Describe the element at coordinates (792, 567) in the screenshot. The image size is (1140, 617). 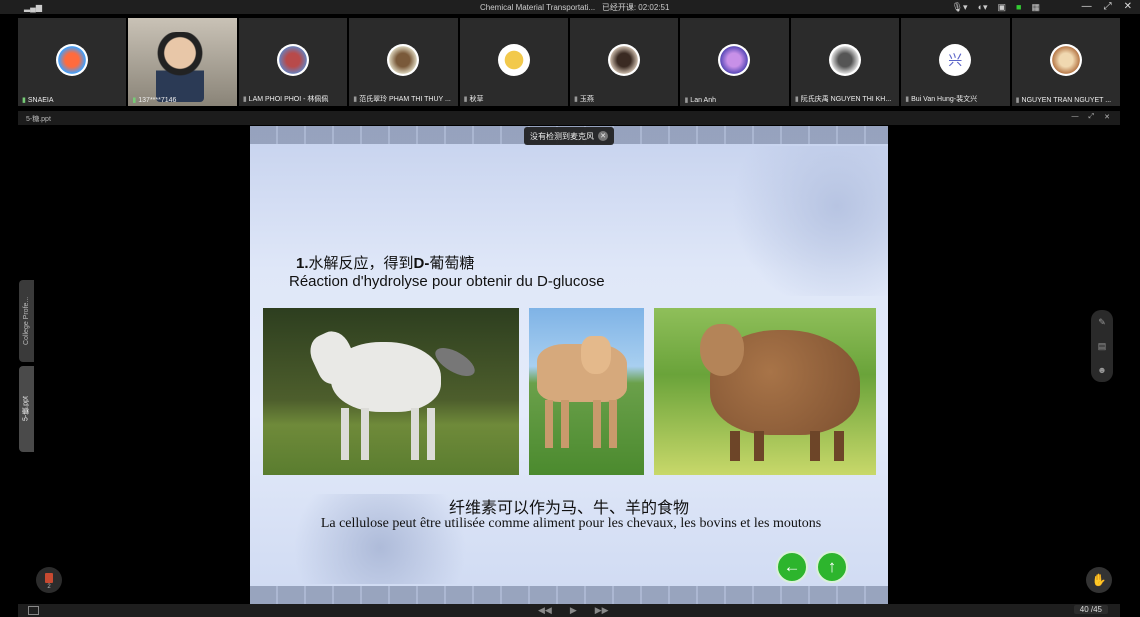
I see `back-arrow-button: ←` at that location.